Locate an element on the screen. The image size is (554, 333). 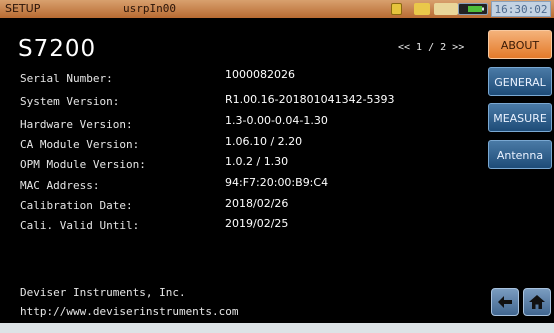
ca-module-version-label: CA Module Version: is located at coordinates (80, 144).